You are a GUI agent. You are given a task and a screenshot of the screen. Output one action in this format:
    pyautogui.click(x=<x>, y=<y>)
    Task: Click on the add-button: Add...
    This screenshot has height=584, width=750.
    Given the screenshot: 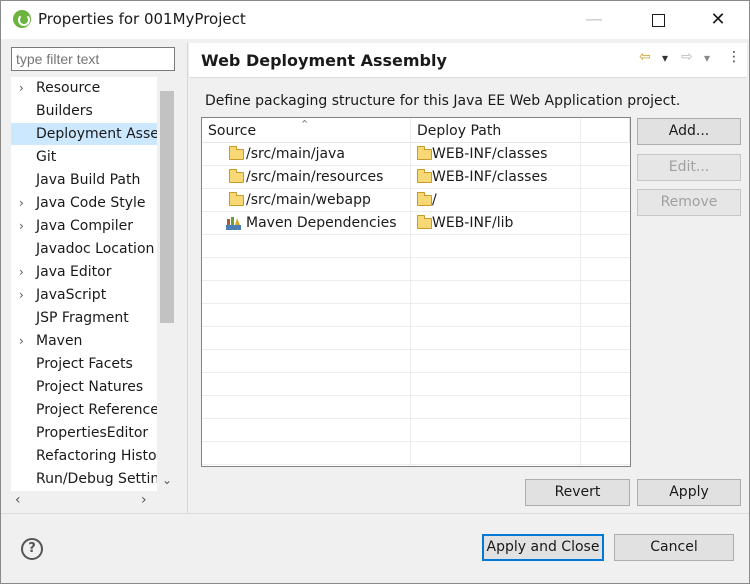 What is the action you would take?
    pyautogui.click(x=689, y=131)
    